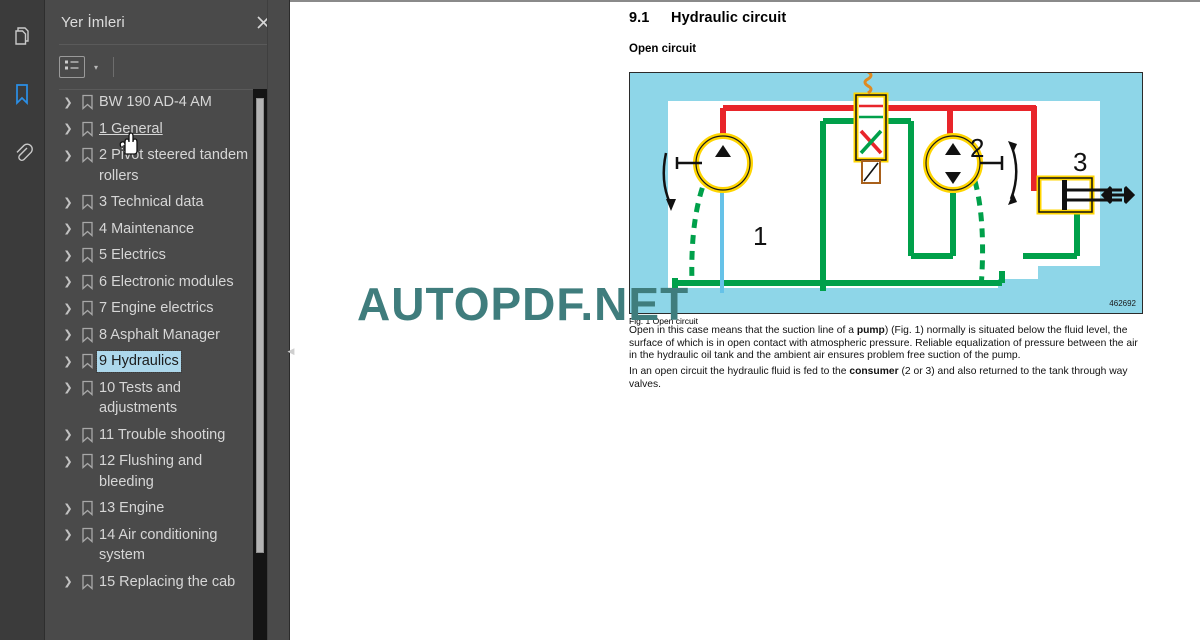  What do you see at coordinates (899, 183) in the screenshot?
I see `hydraulic-schematic: 1 2 3` at bounding box center [899, 183].